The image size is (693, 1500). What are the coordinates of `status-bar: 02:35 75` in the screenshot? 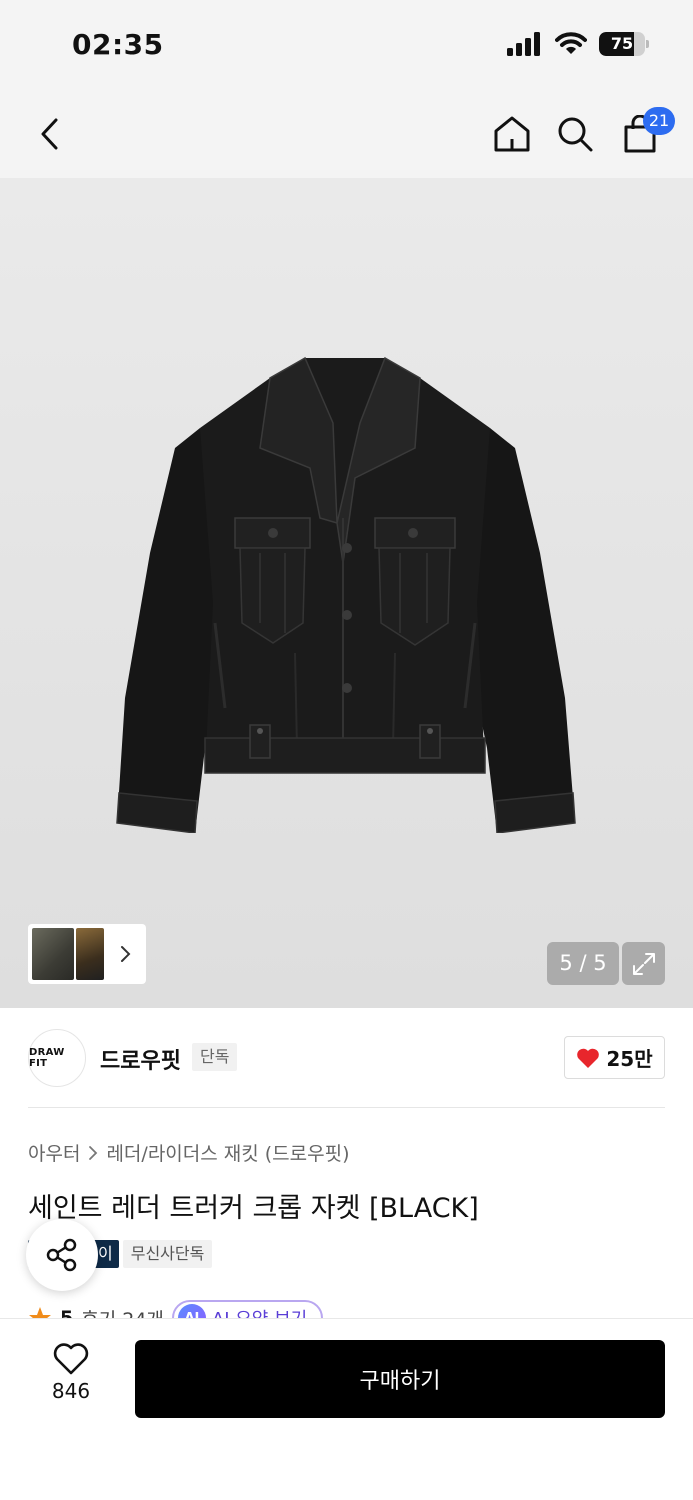 It's located at (346, 45).